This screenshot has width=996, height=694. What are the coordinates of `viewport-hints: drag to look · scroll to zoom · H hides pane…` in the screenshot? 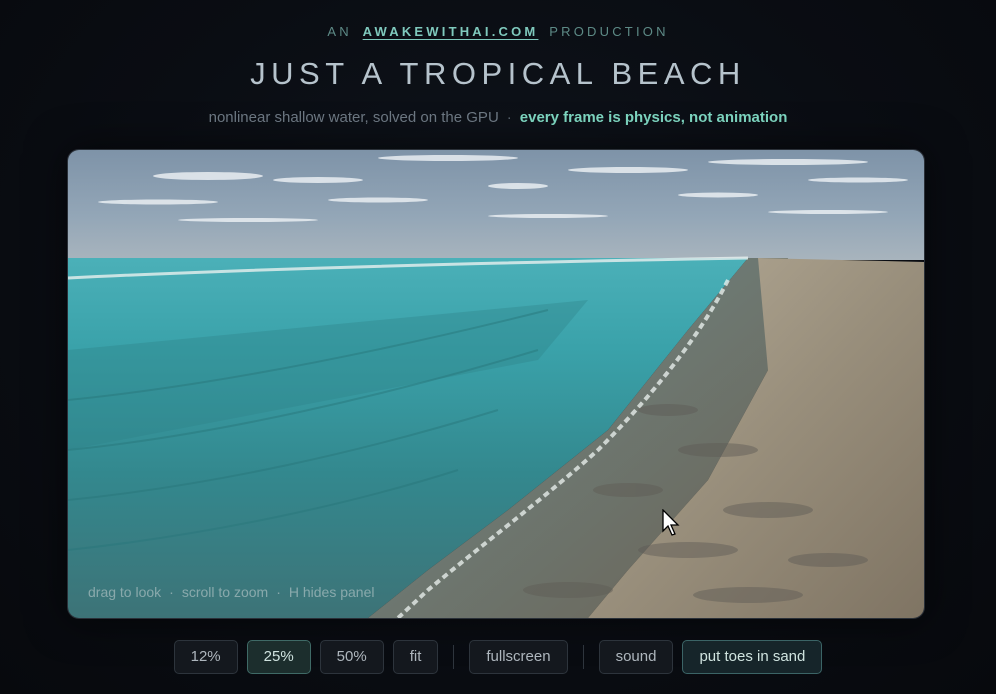 It's located at (231, 592).